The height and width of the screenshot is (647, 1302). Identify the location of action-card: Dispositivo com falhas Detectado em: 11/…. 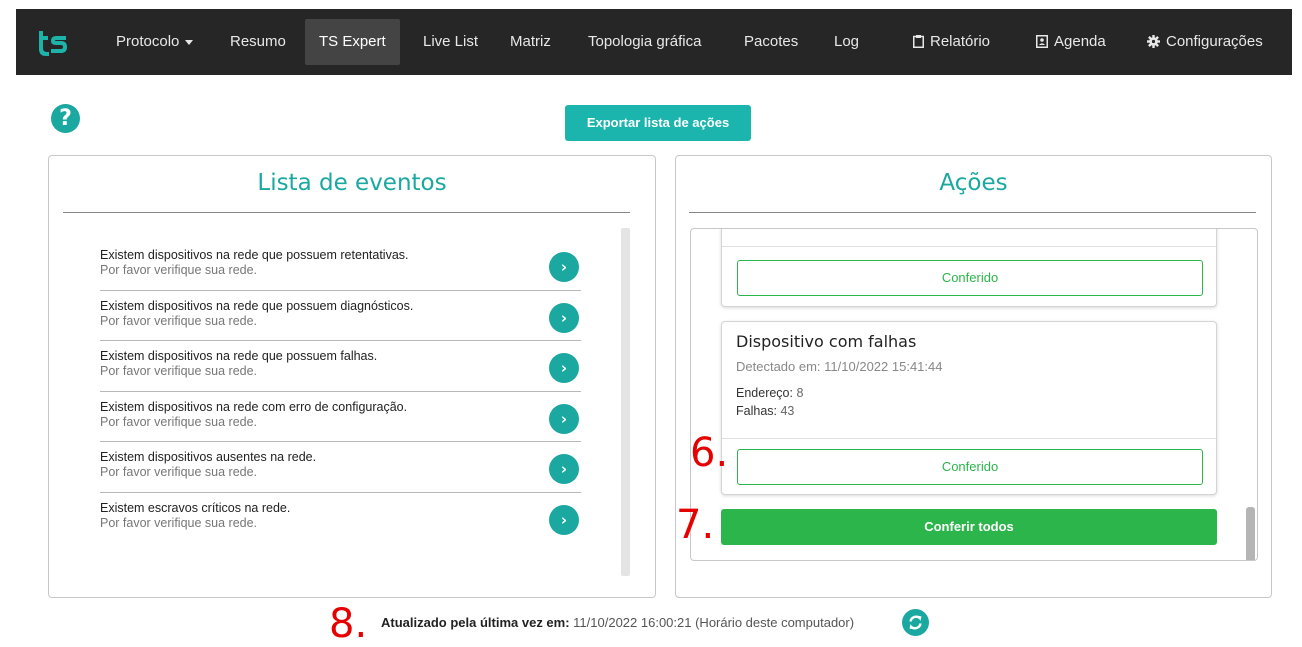
(969, 408).